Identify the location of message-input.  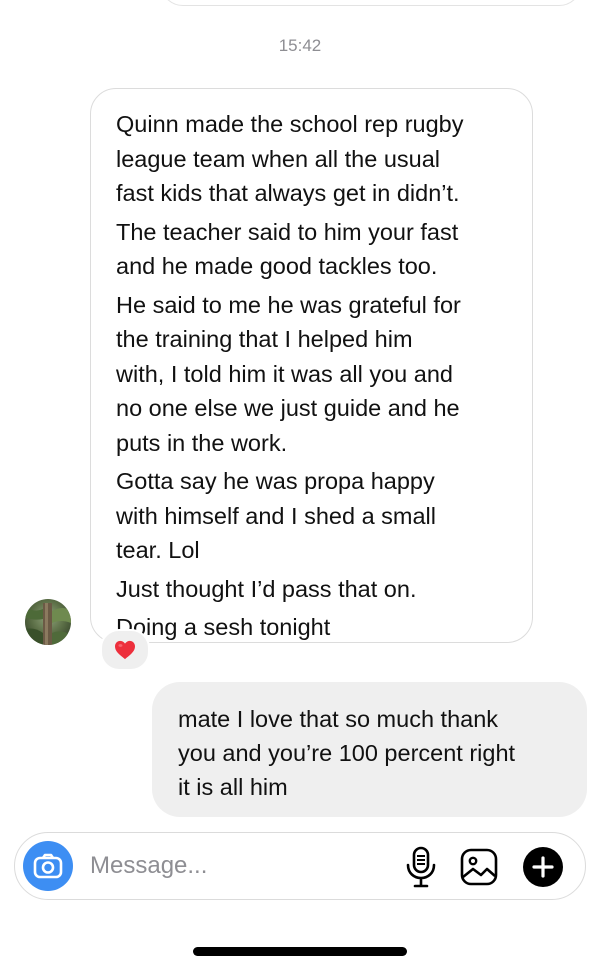
(235, 866).